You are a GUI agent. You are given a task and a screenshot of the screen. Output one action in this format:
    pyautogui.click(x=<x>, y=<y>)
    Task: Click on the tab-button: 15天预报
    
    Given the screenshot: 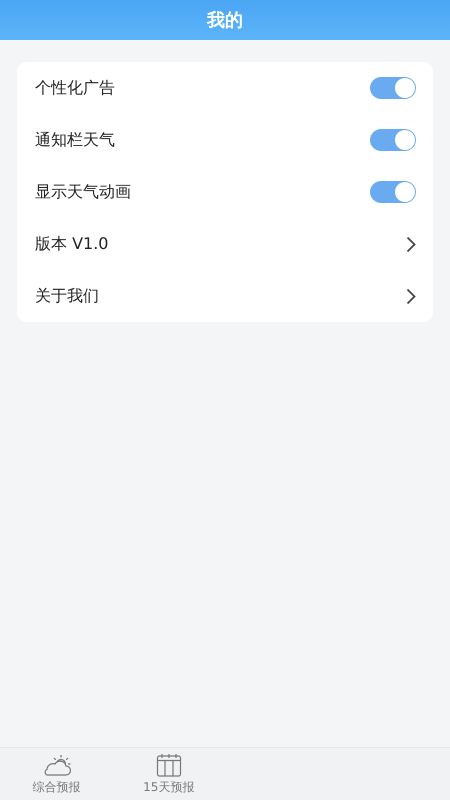 What is the action you would take?
    pyautogui.click(x=168, y=774)
    